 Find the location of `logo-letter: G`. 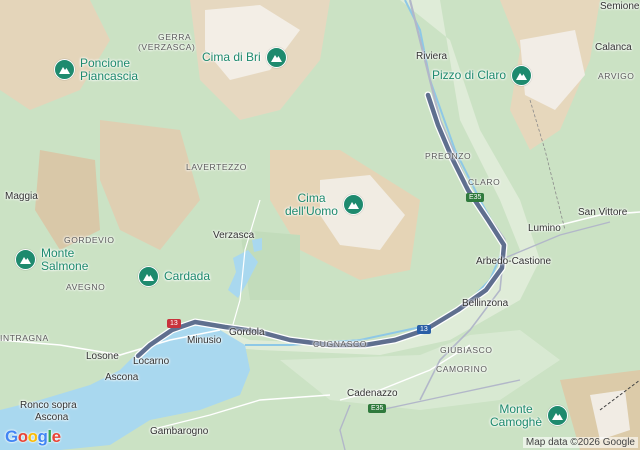

logo-letter: G is located at coordinates (11, 436).